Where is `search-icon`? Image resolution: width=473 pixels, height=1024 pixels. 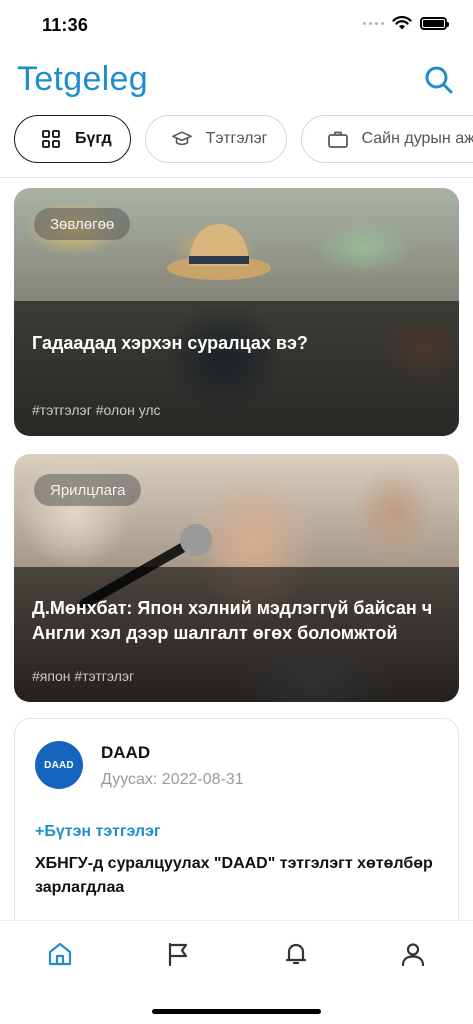
search-icon is located at coordinates (439, 80).